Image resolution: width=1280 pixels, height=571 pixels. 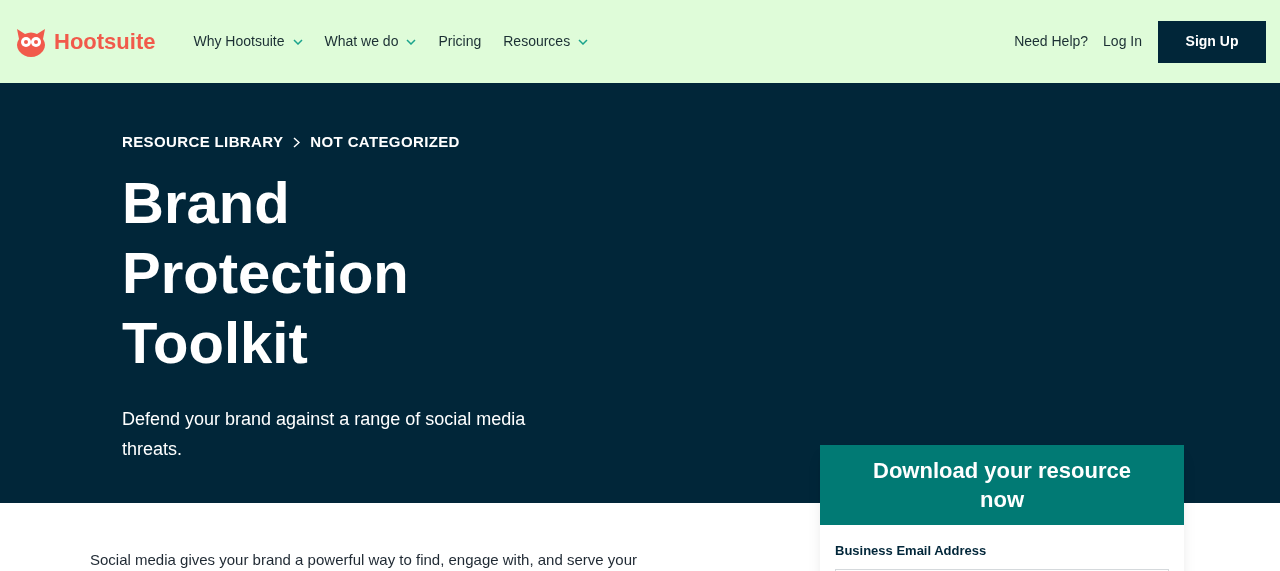 I want to click on body-paragraph: Social media gives your brand a powerful way to find, engage with, and serve your, so click(x=363, y=560).